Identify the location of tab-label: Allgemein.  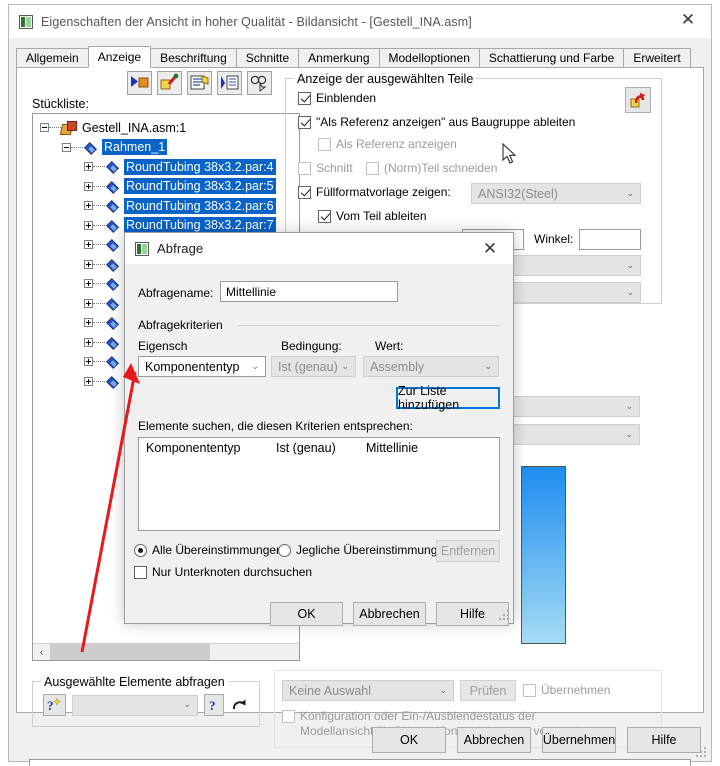
(52, 58).